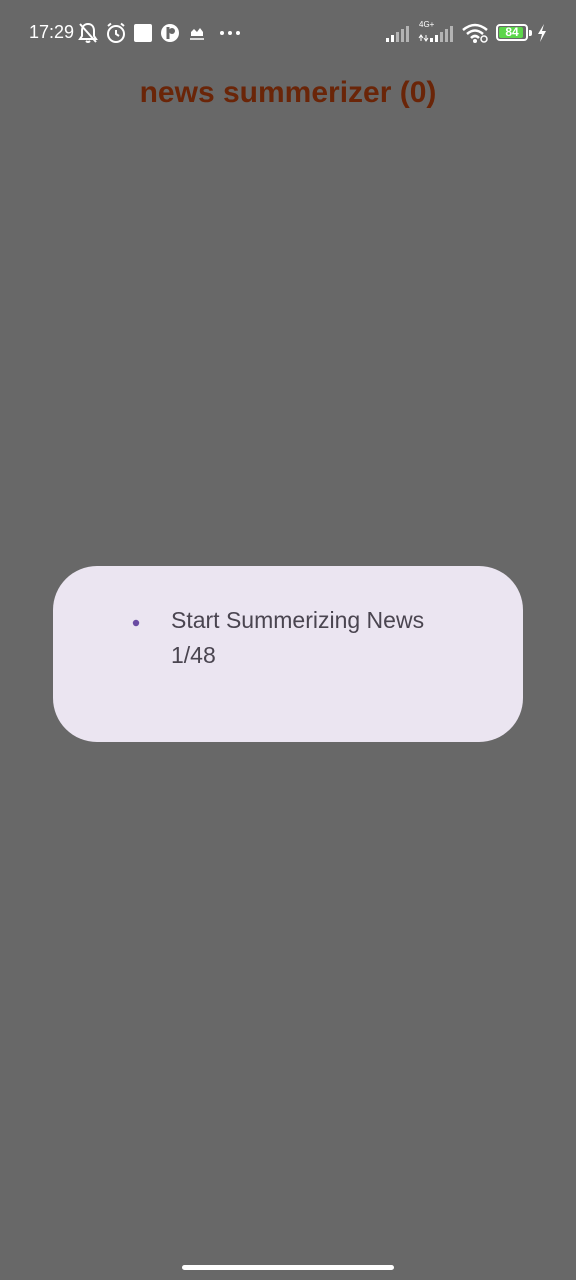  I want to click on signal-4g-icon: 4G+, so click(437, 32).